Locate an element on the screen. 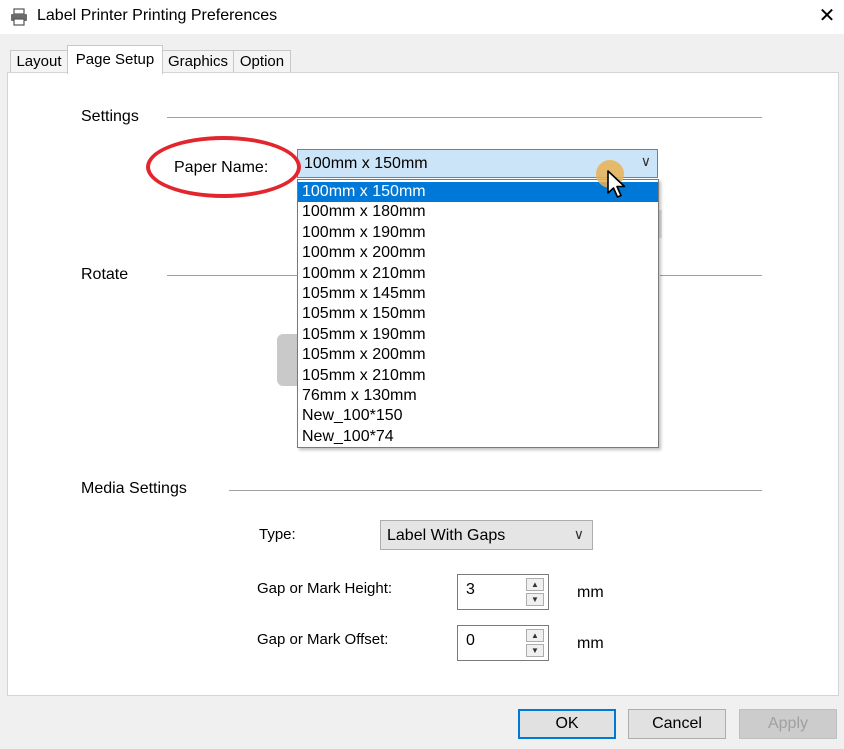 This screenshot has height=749, width=844. gap-offset-spin-buttons: ▲ ▼ is located at coordinates (535, 643).